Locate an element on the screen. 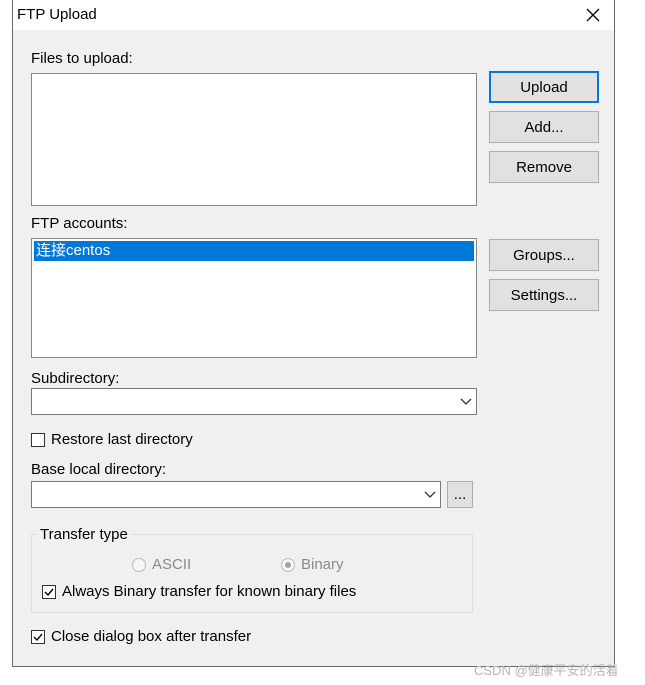 The image size is (645, 685). close-after-label: Close dialog box after transfer is located at coordinates (151, 636).